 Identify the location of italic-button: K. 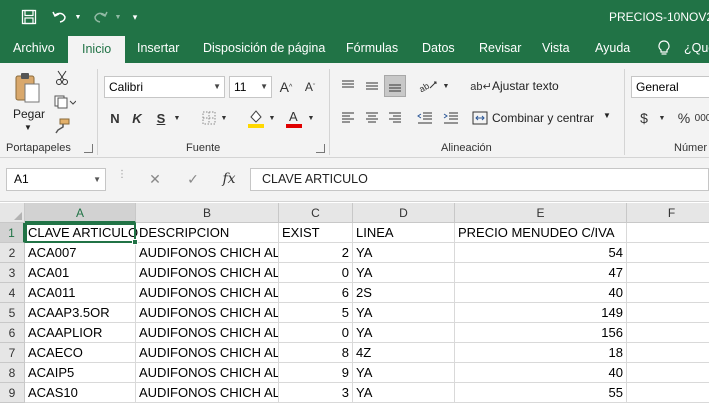
(137, 118).